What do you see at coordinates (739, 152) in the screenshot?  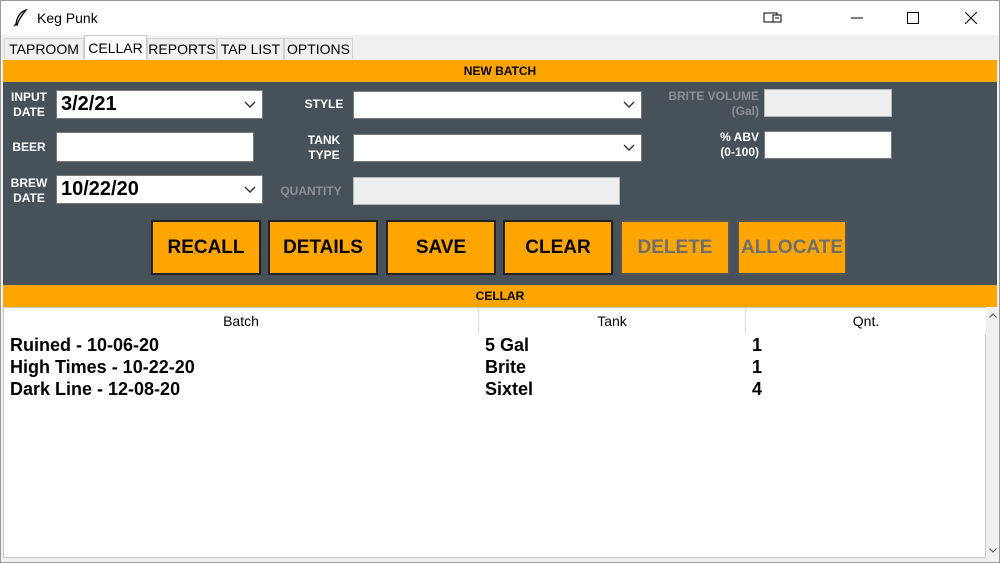 I see `abv-label-line2: (0-100)` at bounding box center [739, 152].